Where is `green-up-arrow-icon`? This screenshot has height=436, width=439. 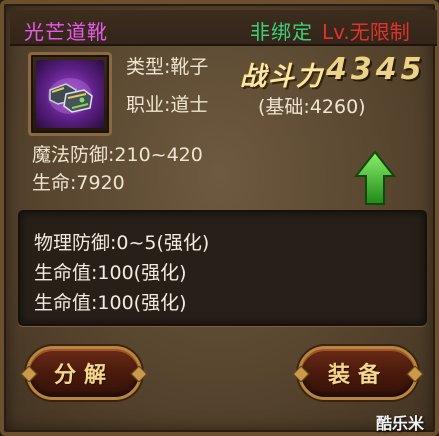 green-up-arrow-icon is located at coordinates (375, 177).